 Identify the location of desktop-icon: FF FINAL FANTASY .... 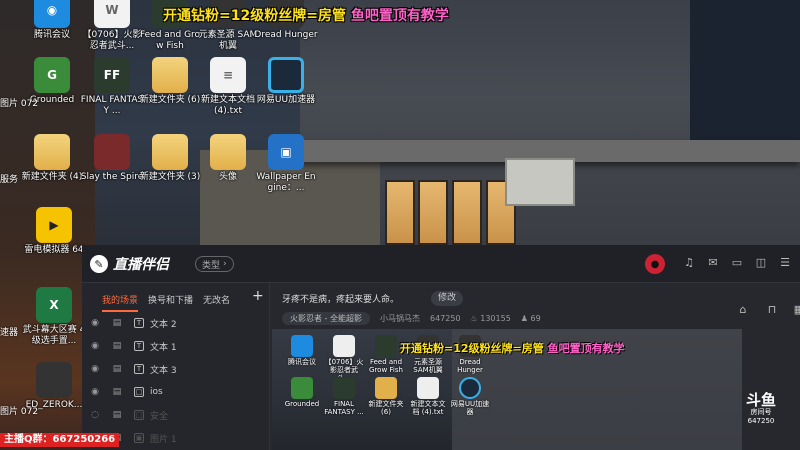
(112, 87).